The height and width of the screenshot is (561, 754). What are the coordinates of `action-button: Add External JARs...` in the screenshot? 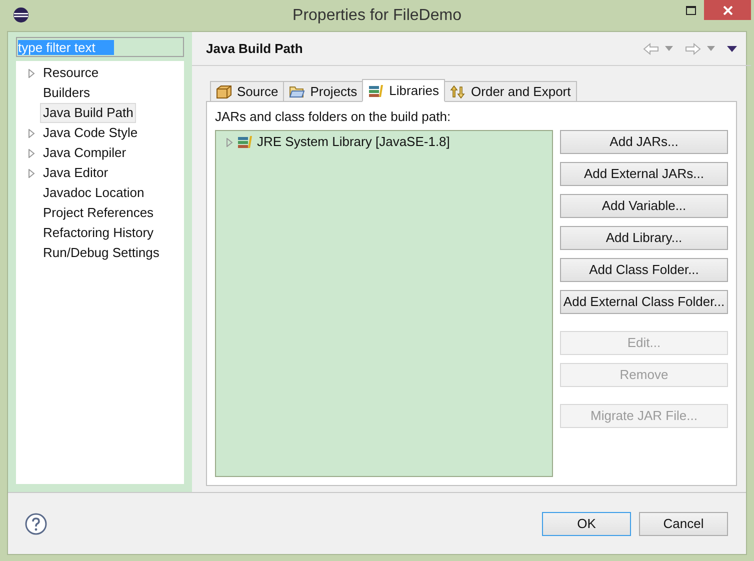 It's located at (644, 174).